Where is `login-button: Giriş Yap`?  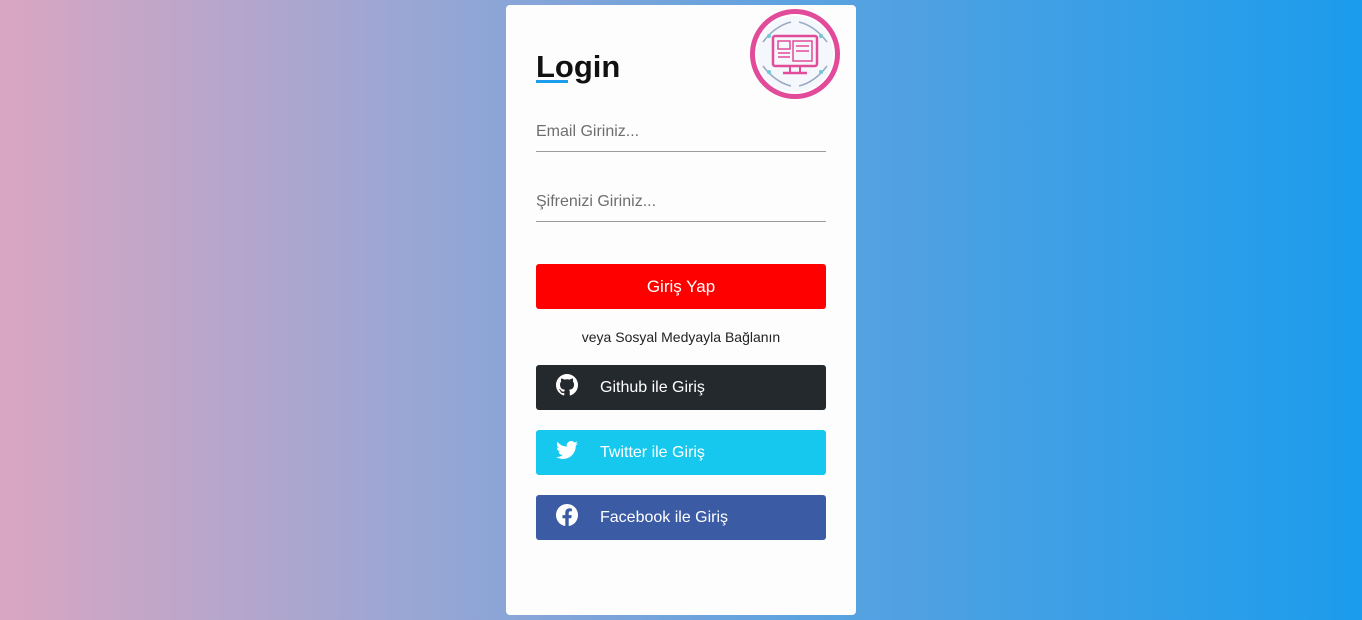 login-button: Giriş Yap is located at coordinates (681, 286).